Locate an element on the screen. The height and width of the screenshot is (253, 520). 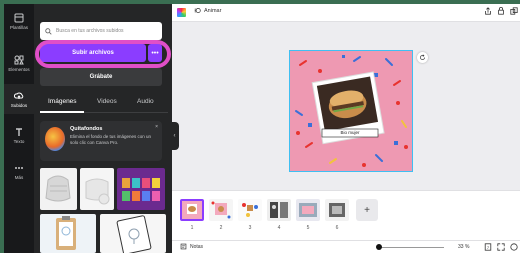
search-placeholder: Busca en tus archivos subidos is located at coordinates (90, 31).